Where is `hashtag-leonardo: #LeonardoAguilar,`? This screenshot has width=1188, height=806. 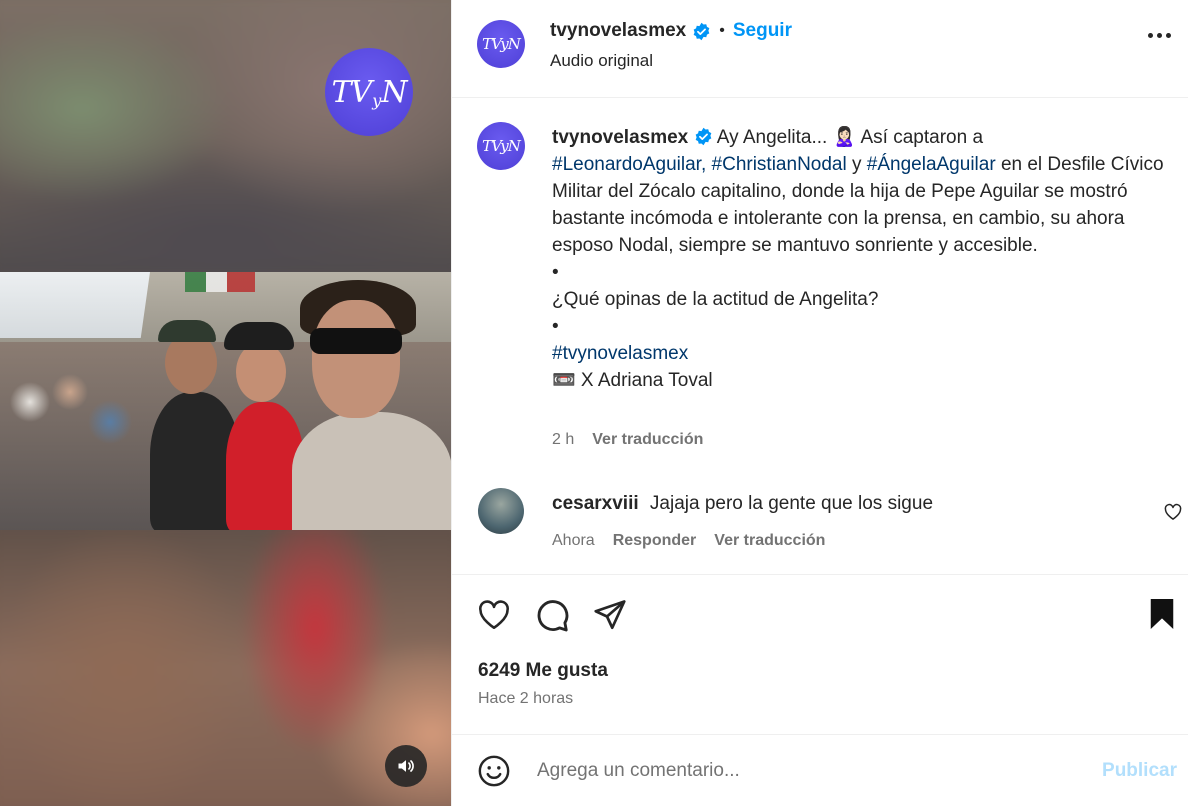 hashtag-leonardo: #LeonardoAguilar, is located at coordinates (629, 164).